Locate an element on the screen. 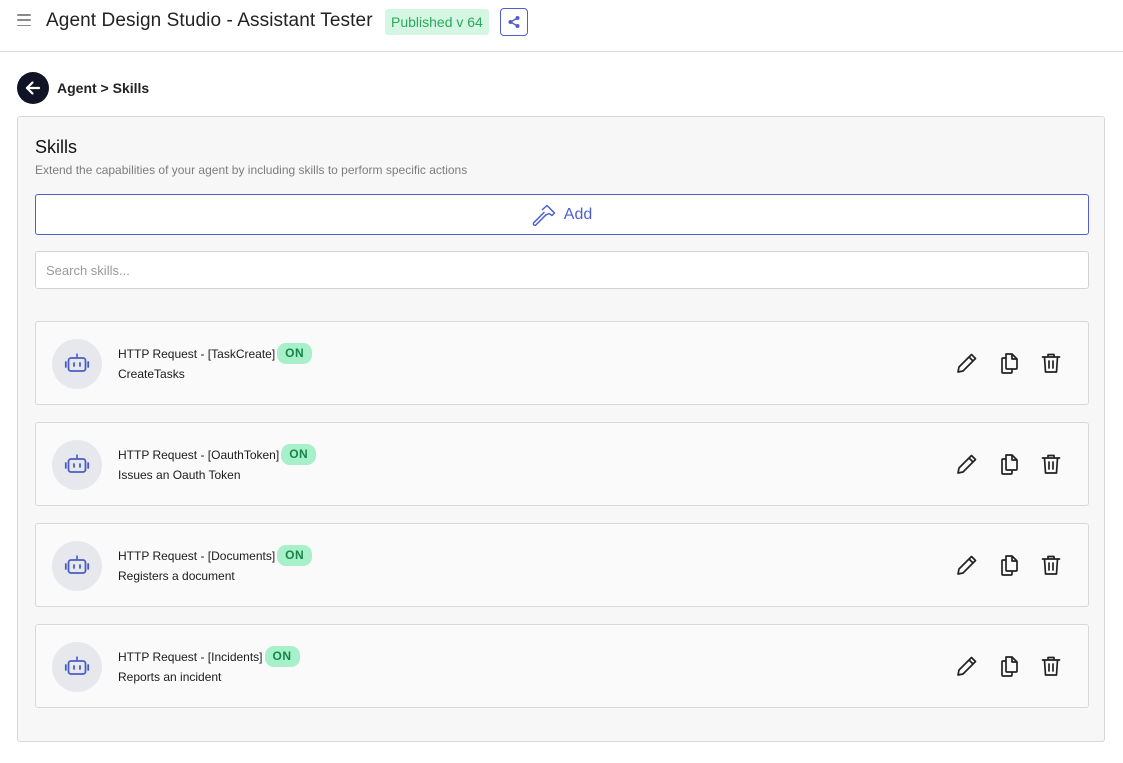 The image size is (1123, 763). skill-description: Registers a document is located at coordinates (176, 576).